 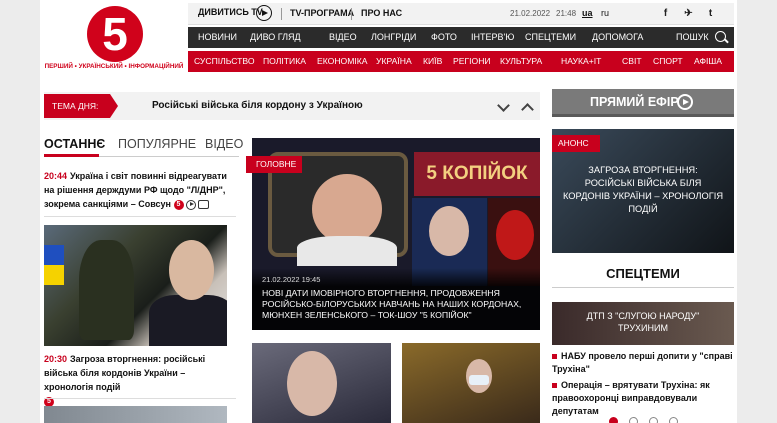 I want to click on special-topics-title: СПЕЦТЕМИ, so click(x=643, y=273).